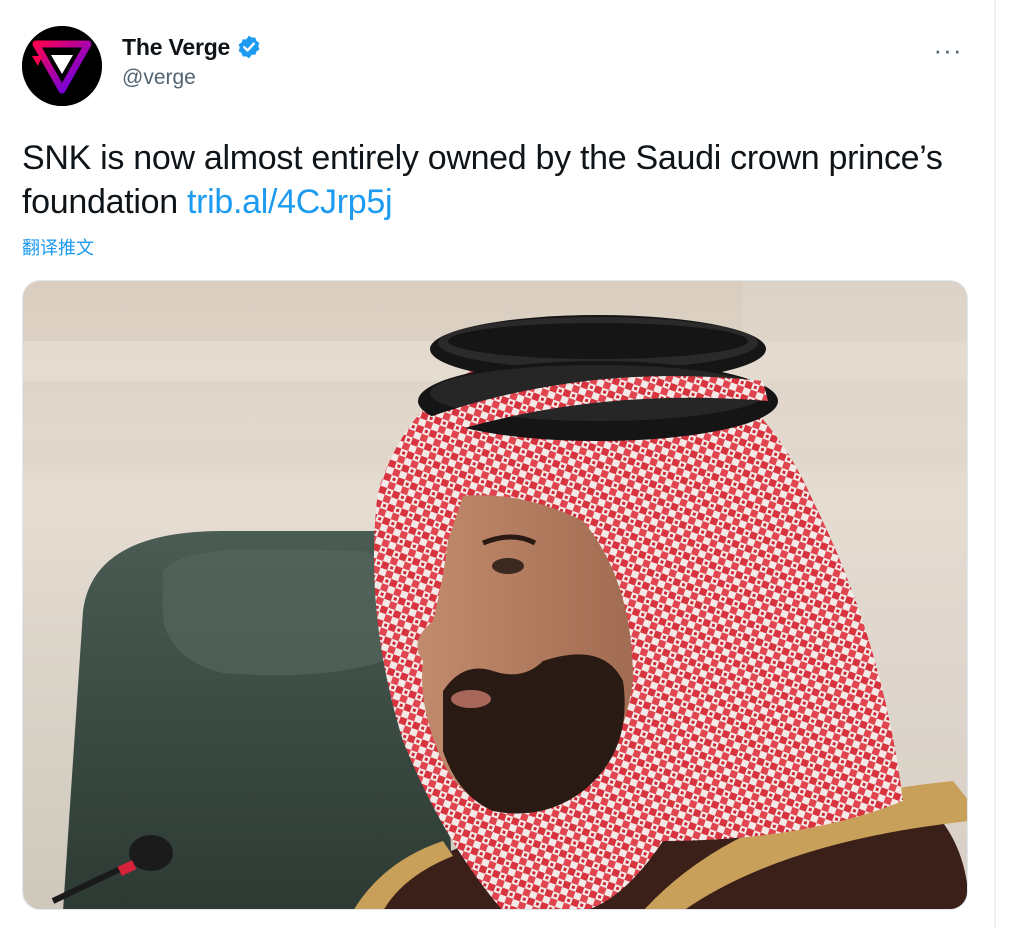 This screenshot has height=928, width=1024. Describe the element at coordinates (497, 67) in the screenshot. I see `tweet-header: The Verge @verge ···` at that location.